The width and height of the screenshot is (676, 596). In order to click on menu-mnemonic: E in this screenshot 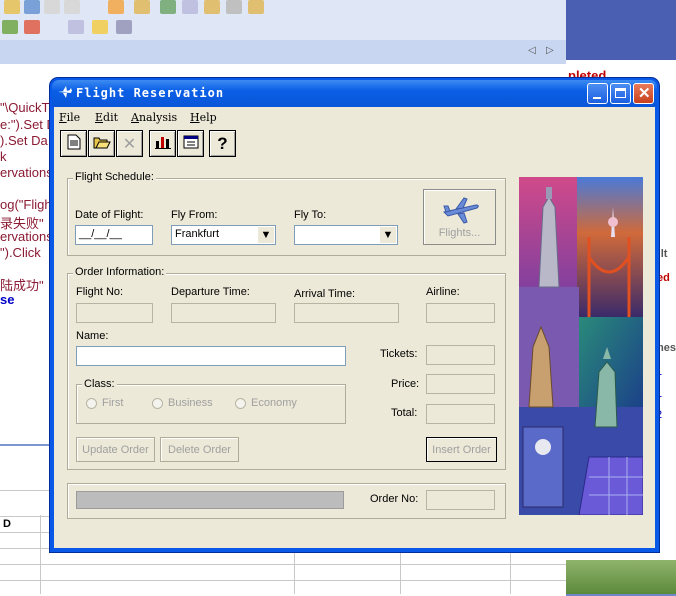, I will do `click(99, 117)`.